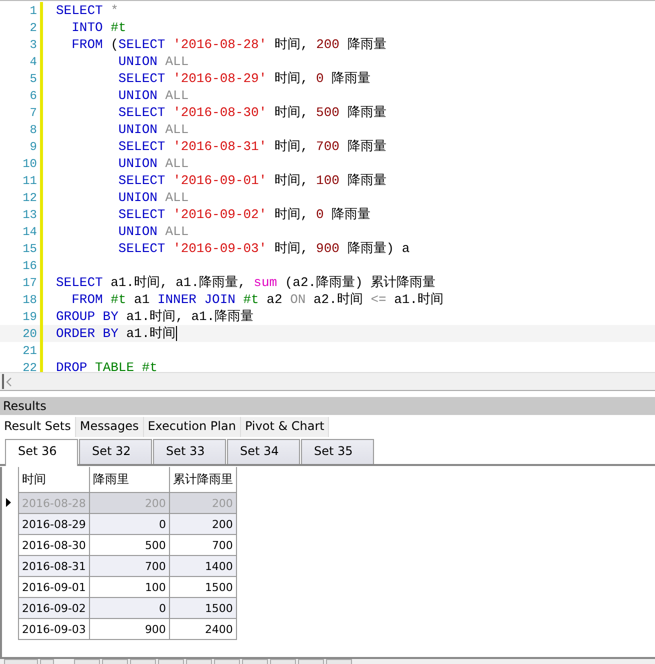 This screenshot has width=655, height=664. I want to click on line-number: 5, so click(33, 79).